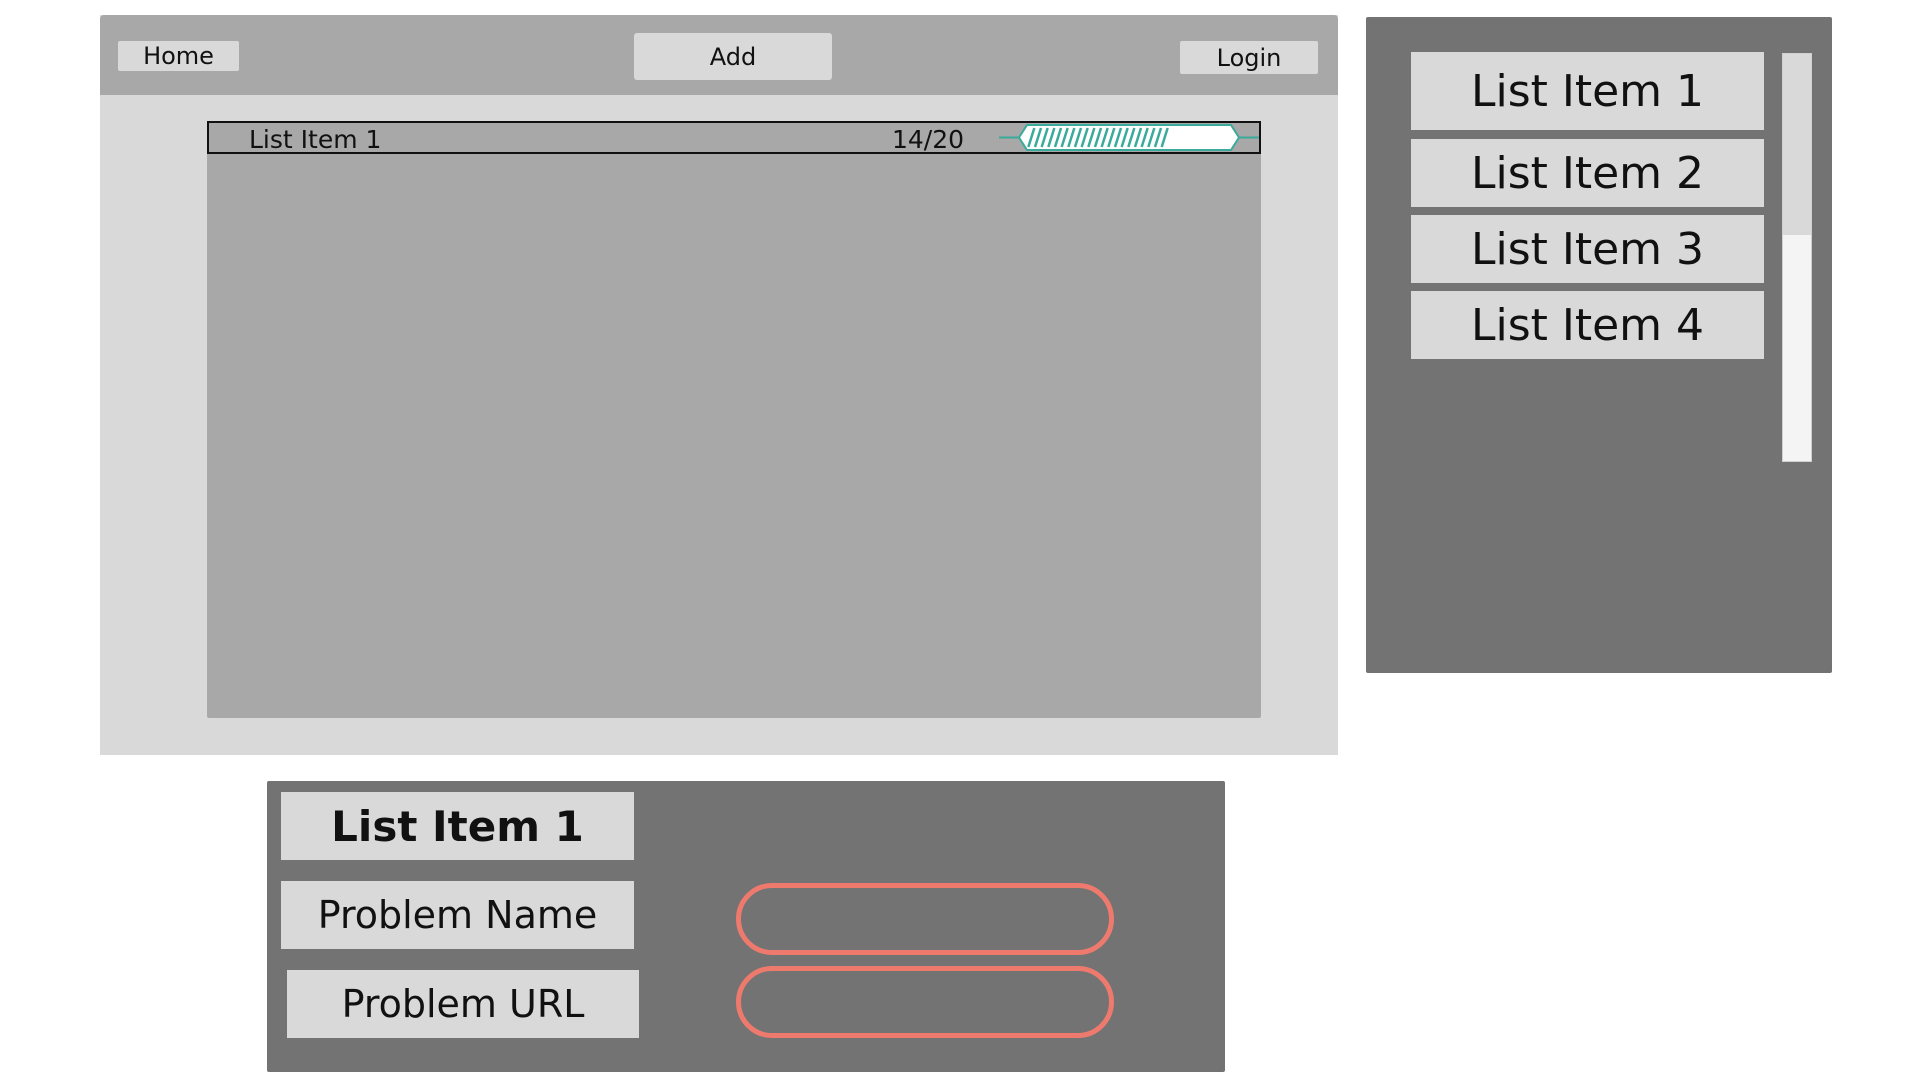  What do you see at coordinates (734, 137) in the screenshot?
I see `list-item-row: List Item 1 14/20` at bounding box center [734, 137].